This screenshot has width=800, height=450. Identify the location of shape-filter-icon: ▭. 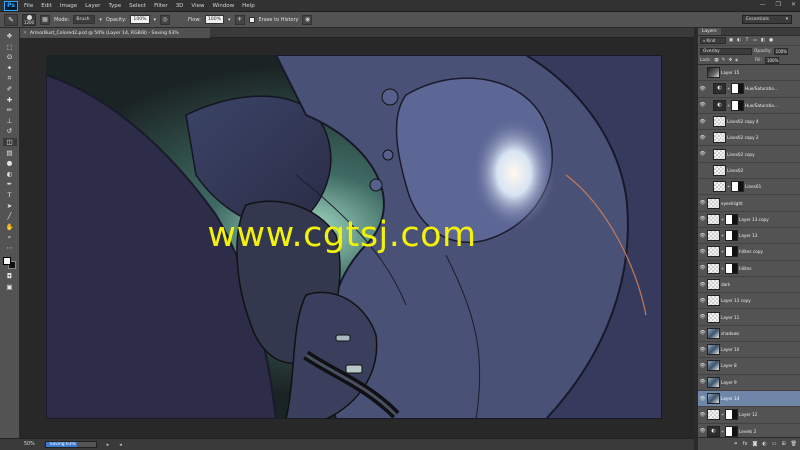
(755, 41).